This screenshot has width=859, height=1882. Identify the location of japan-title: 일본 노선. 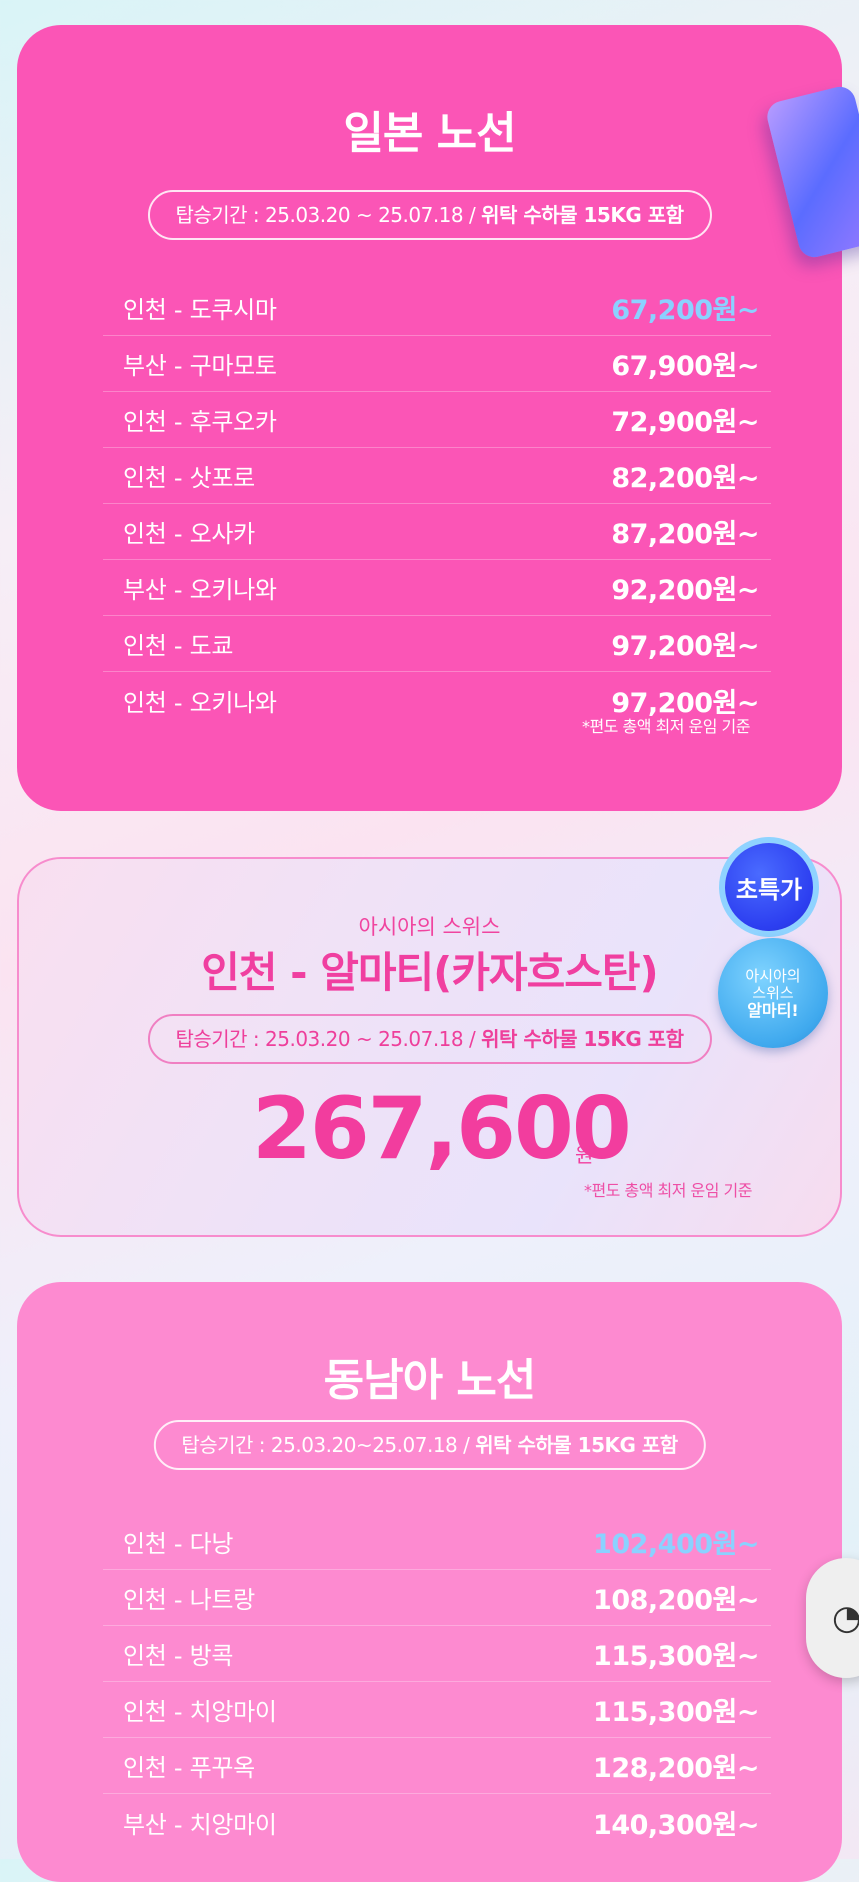
(429, 133).